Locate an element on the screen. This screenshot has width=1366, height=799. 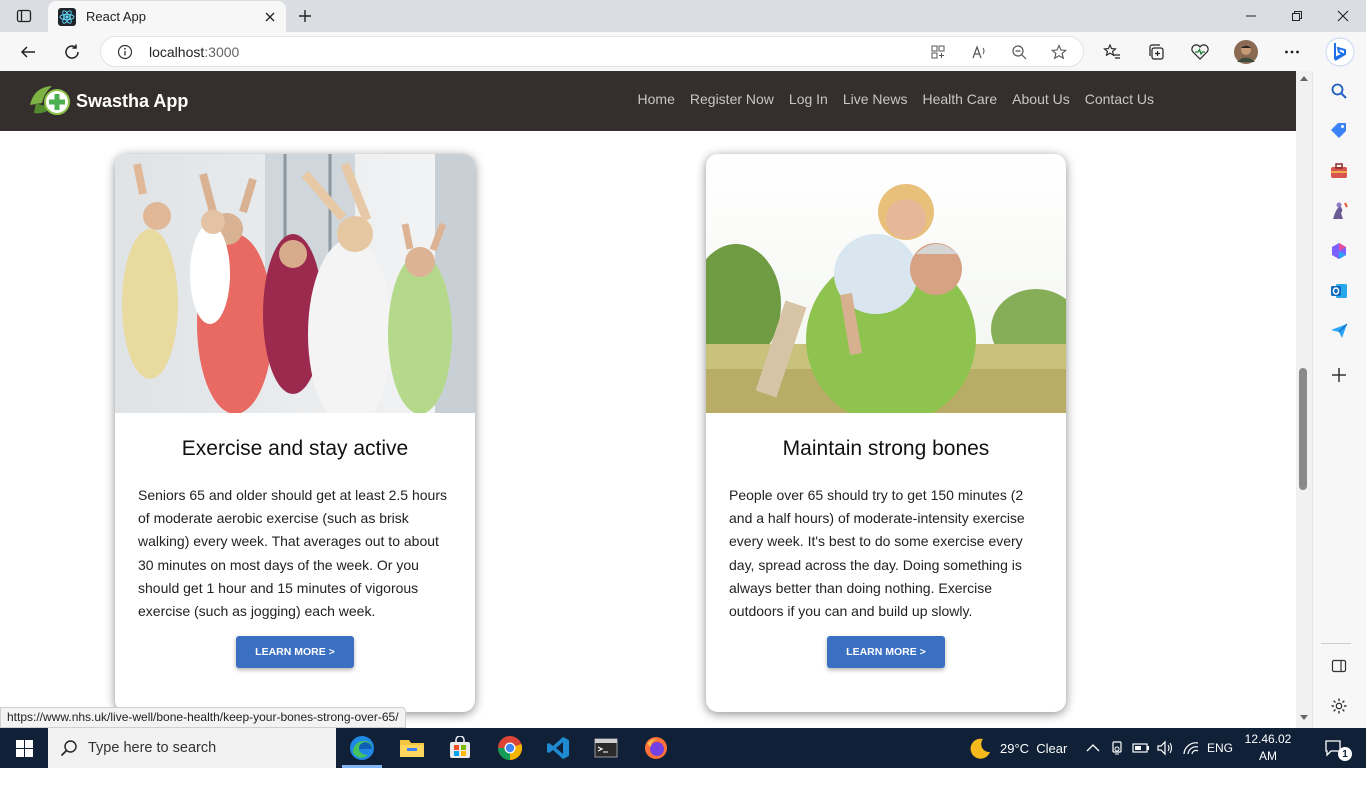
sidebar-shopping-icon is located at coordinates (1339, 131).